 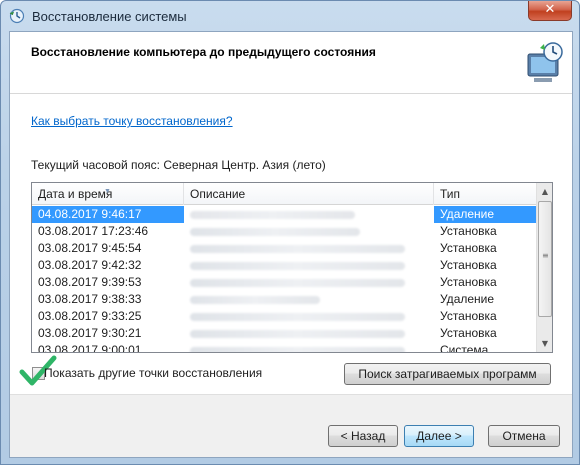 I want to click on cell-date: 03.08.2017 9:39:53, so click(x=90, y=282).